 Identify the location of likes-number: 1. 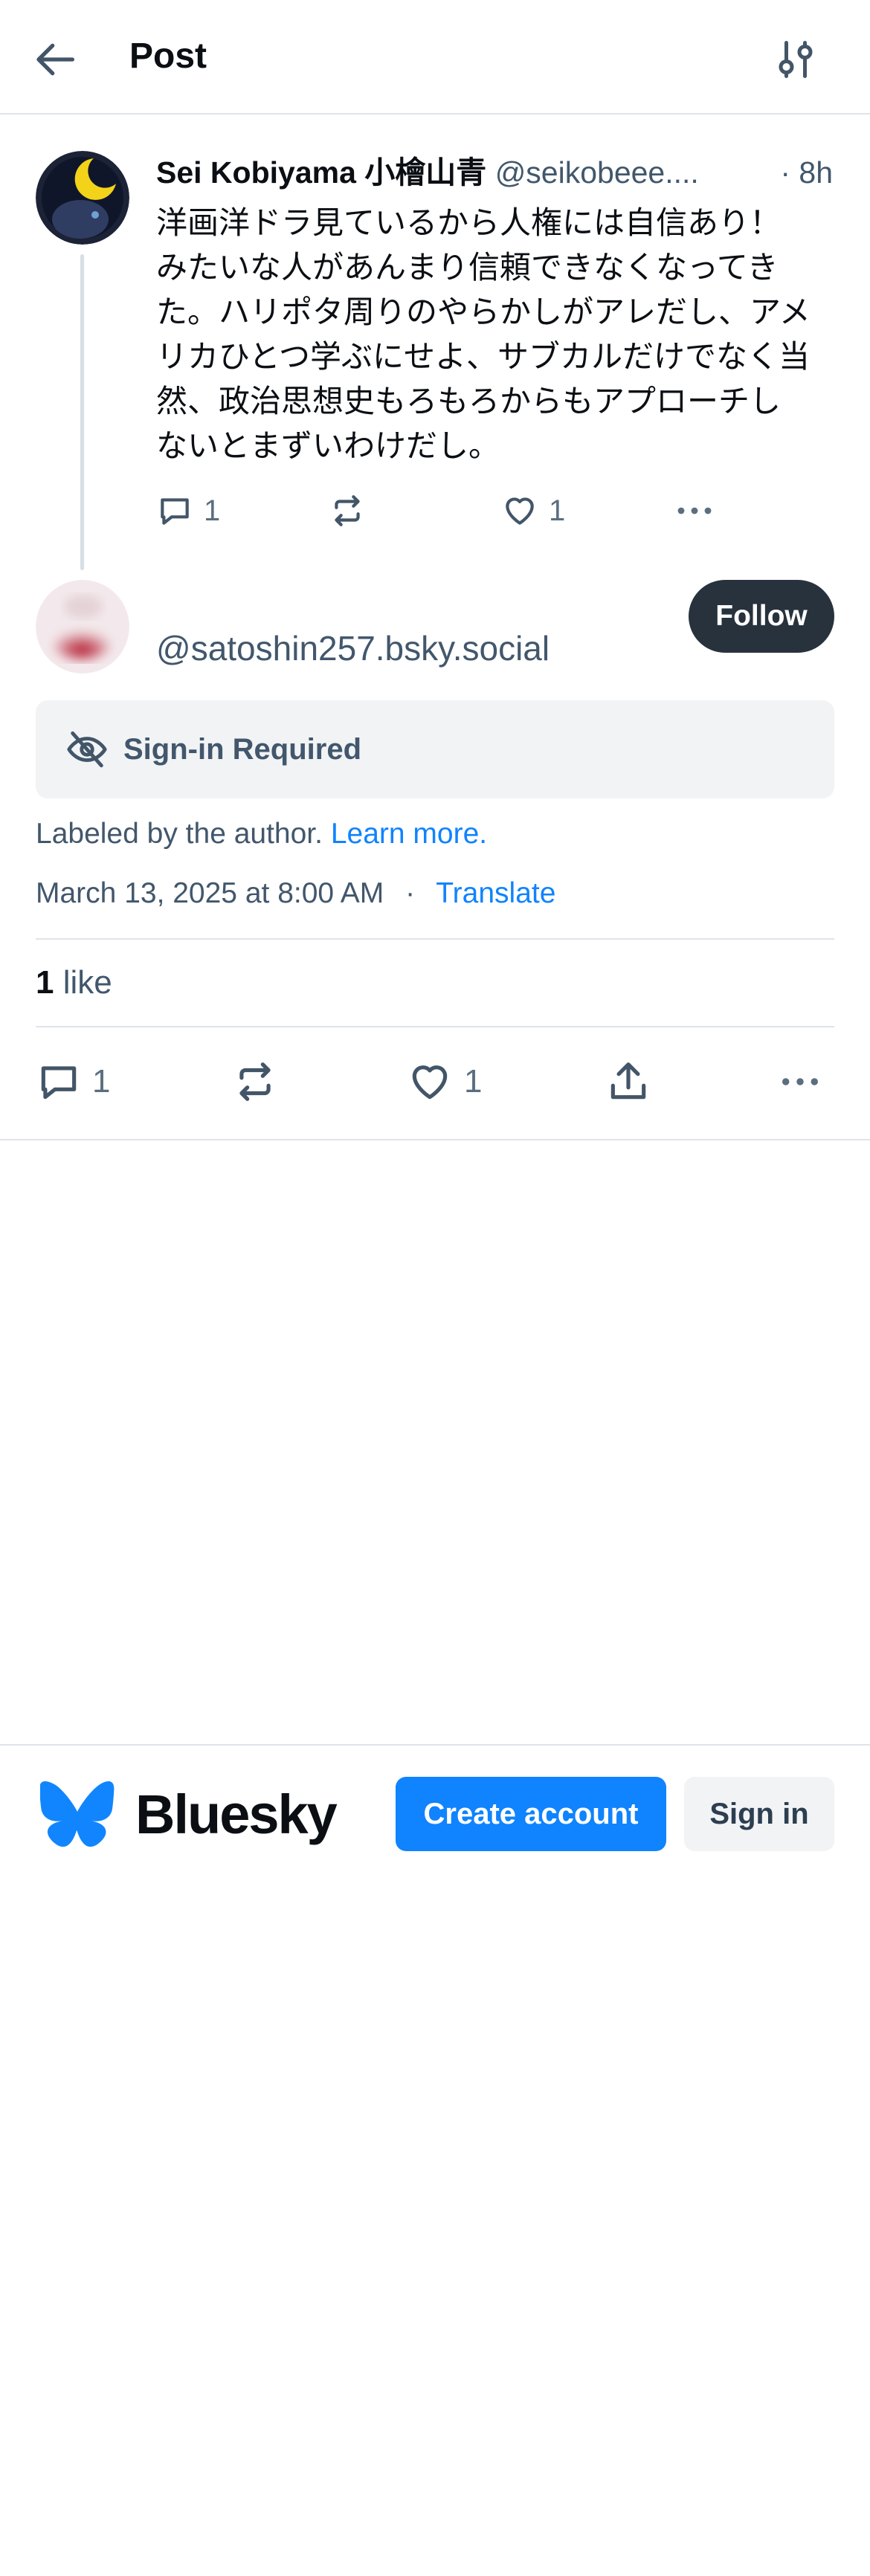
(45, 982).